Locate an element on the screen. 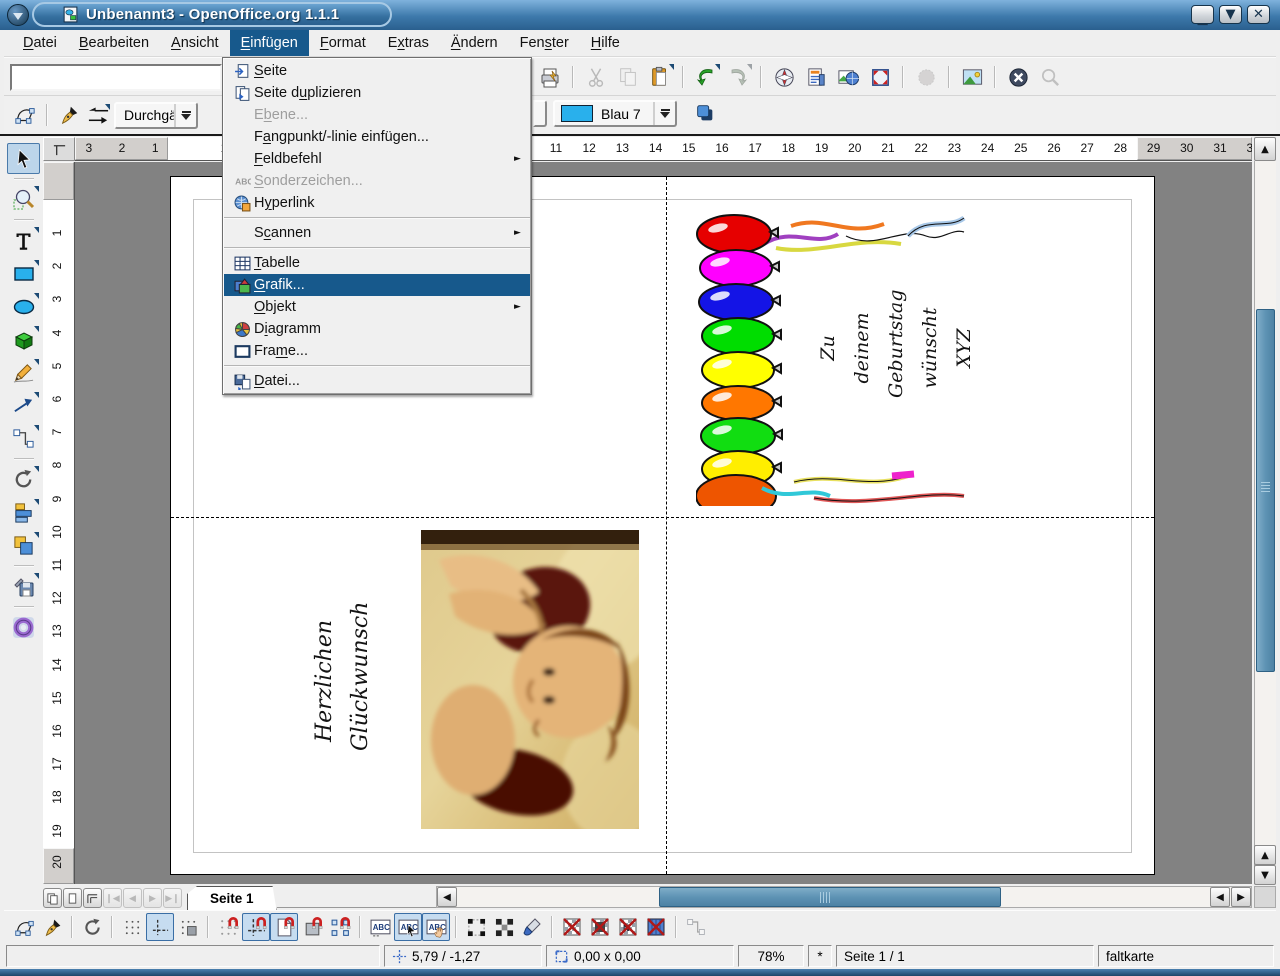 The image size is (1280, 976). opt-snap-to-snap-lines-button is located at coordinates (256, 927).